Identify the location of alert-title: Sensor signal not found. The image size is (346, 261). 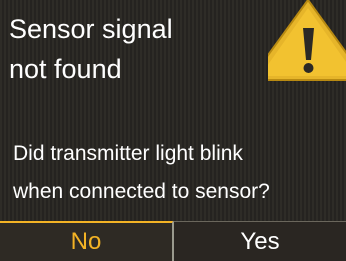
(91, 49).